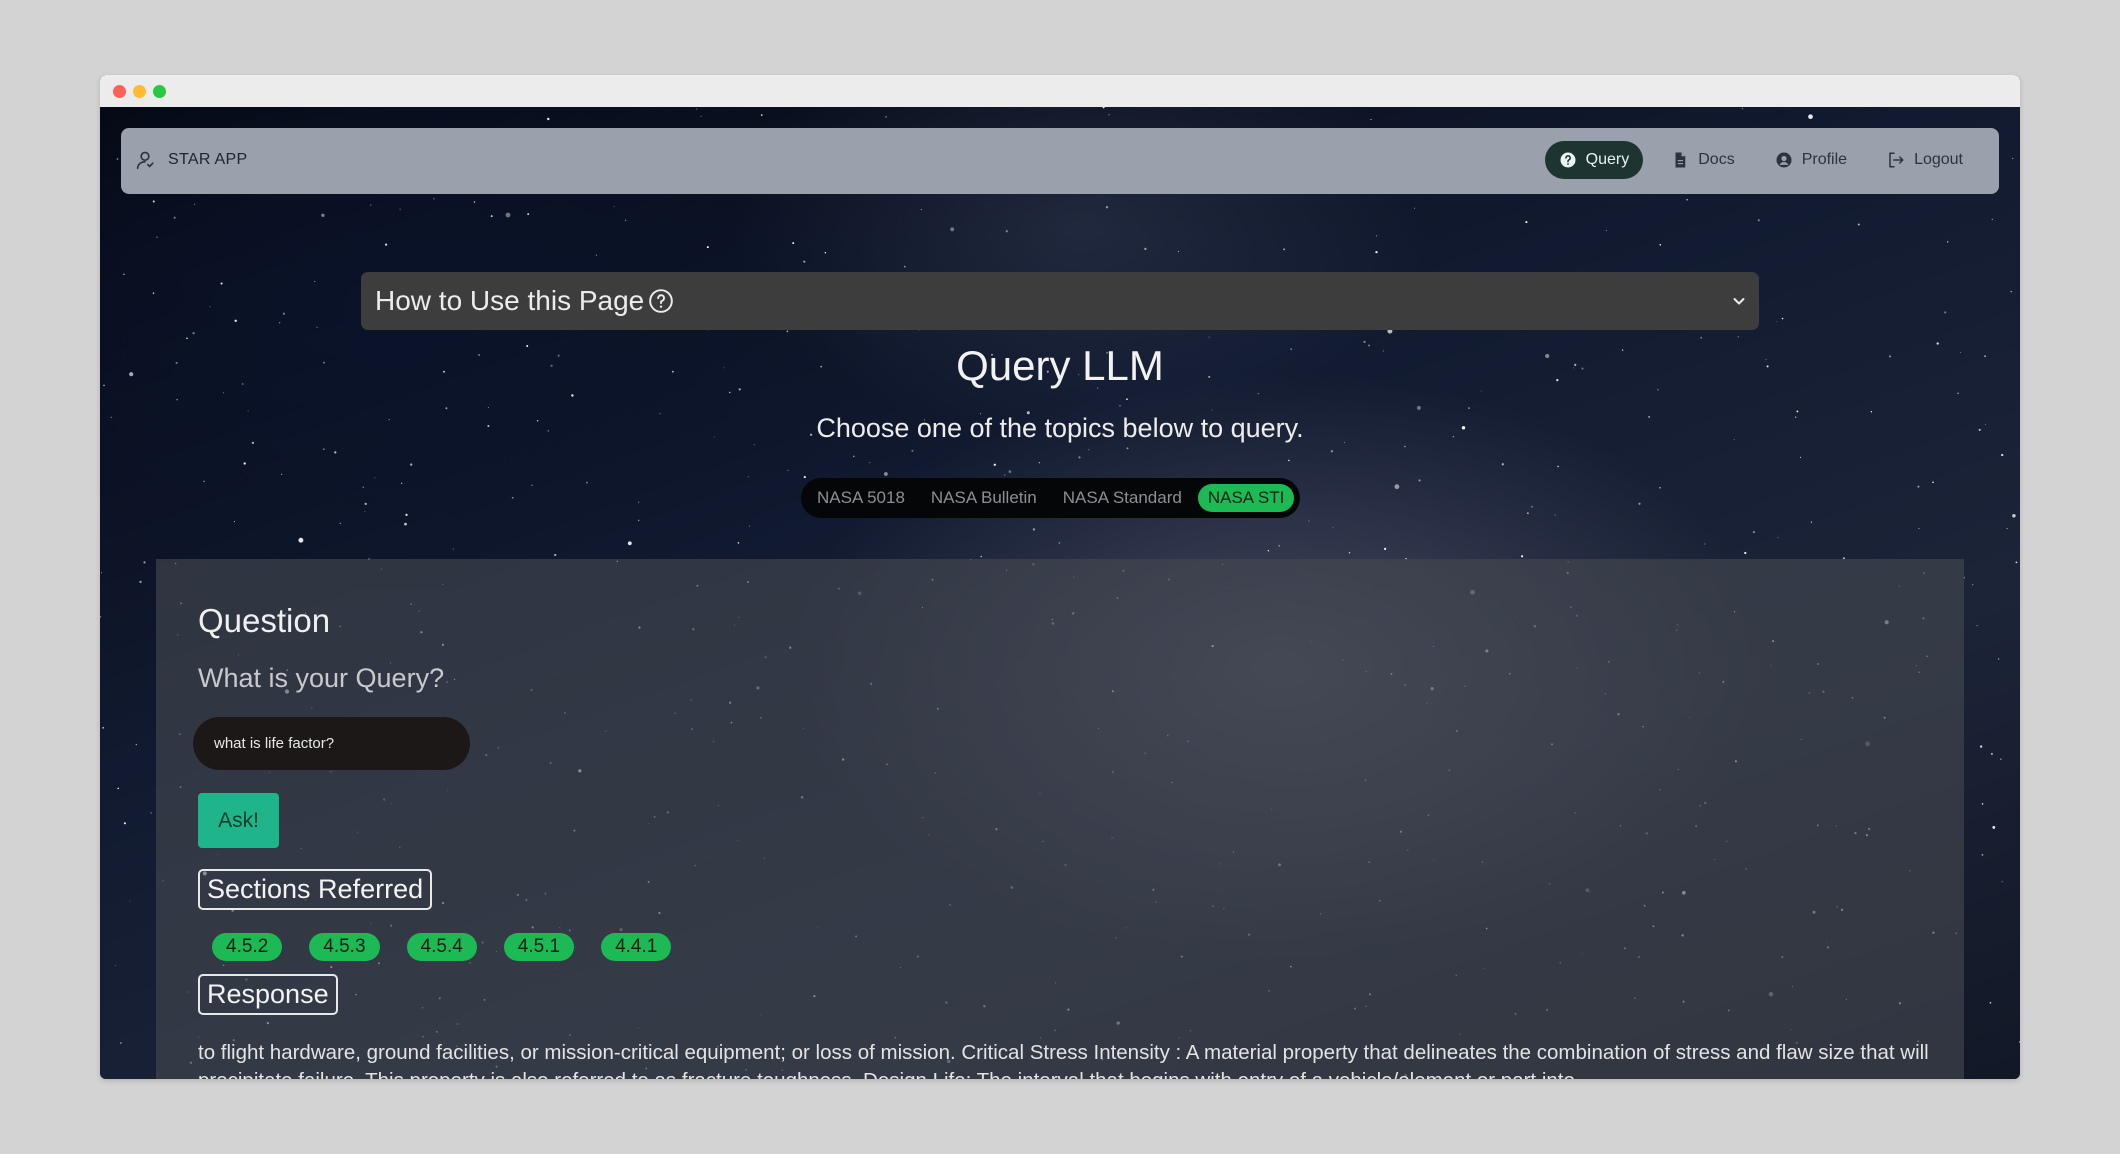  I want to click on nav-profile: Profile, so click(1811, 160).